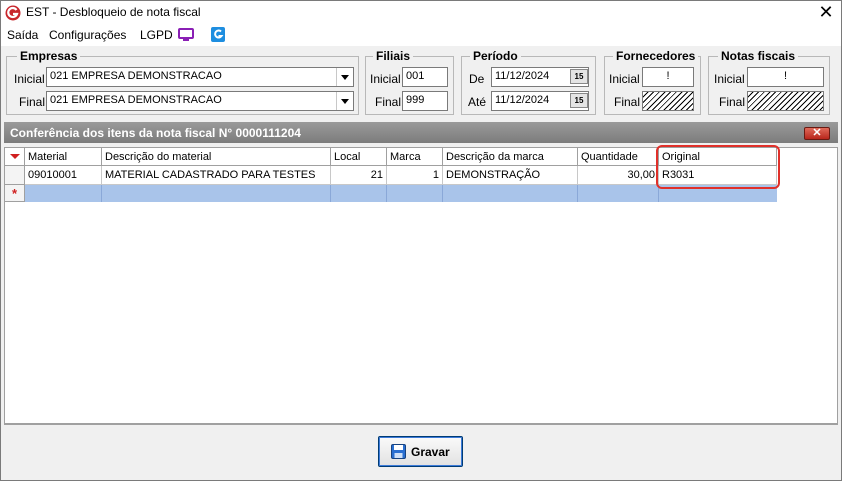  I want to click on save-button: Gravar, so click(420, 451).